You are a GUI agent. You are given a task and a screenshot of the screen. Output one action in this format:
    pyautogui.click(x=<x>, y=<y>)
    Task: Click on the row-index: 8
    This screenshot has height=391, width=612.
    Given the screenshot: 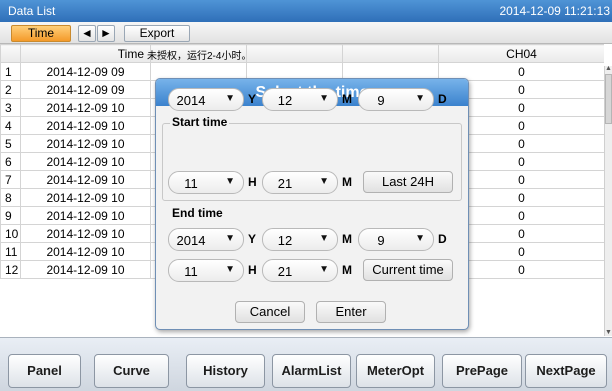 What is the action you would take?
    pyautogui.click(x=10, y=197)
    